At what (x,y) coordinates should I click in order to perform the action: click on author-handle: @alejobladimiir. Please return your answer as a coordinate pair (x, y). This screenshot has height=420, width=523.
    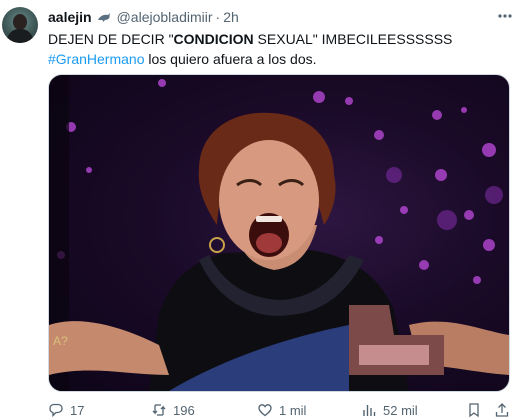
    Looking at the image, I should click on (165, 17).